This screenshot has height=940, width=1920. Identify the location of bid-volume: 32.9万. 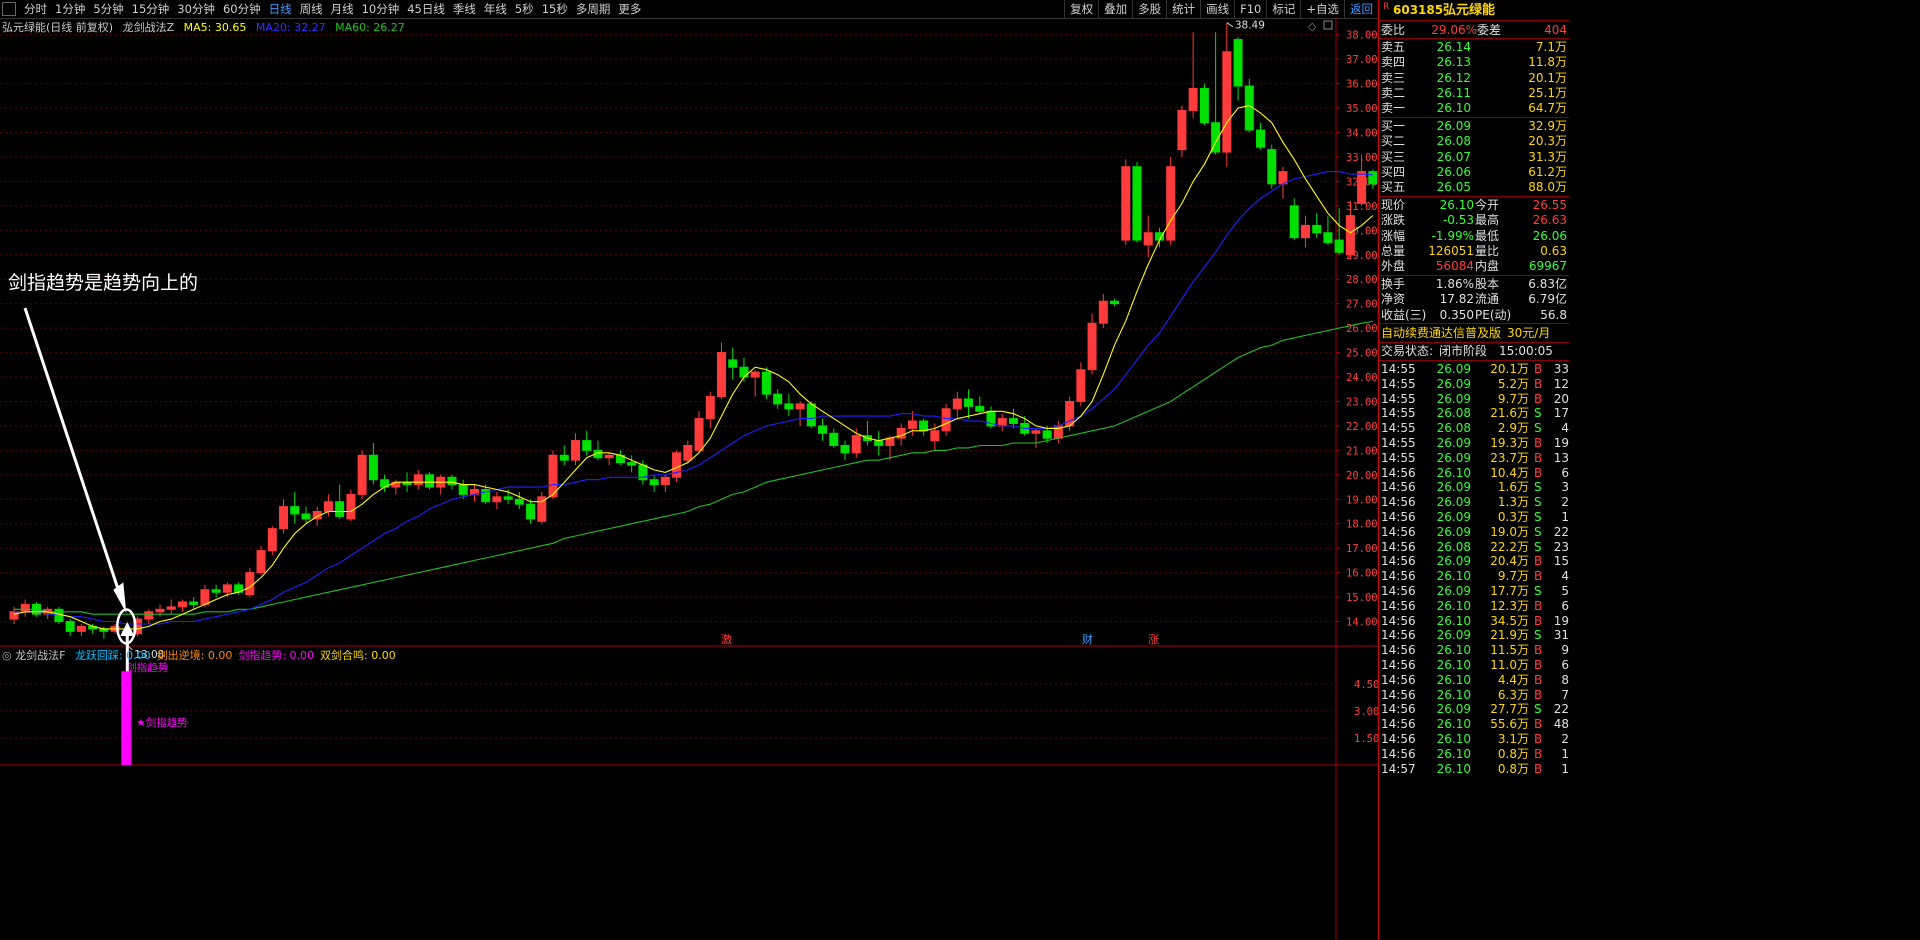
(1547, 126).